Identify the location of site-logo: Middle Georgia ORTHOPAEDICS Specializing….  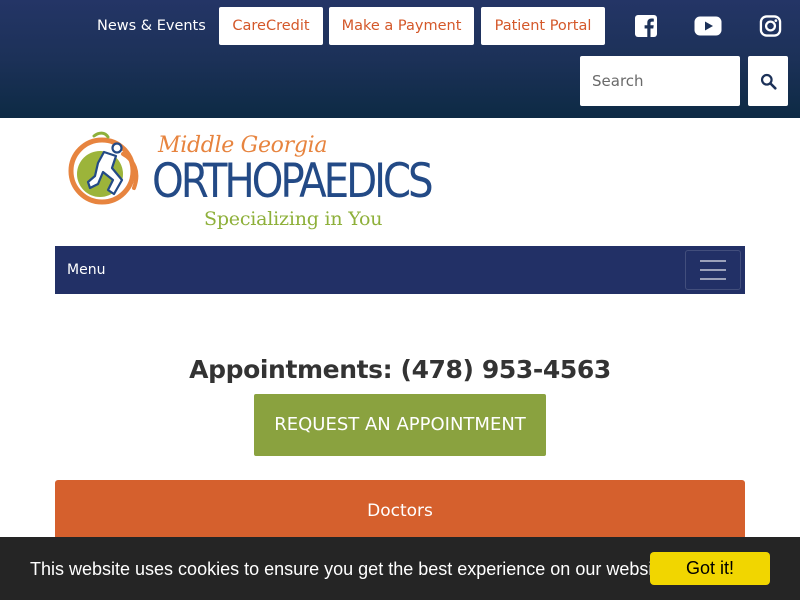
(251, 182).